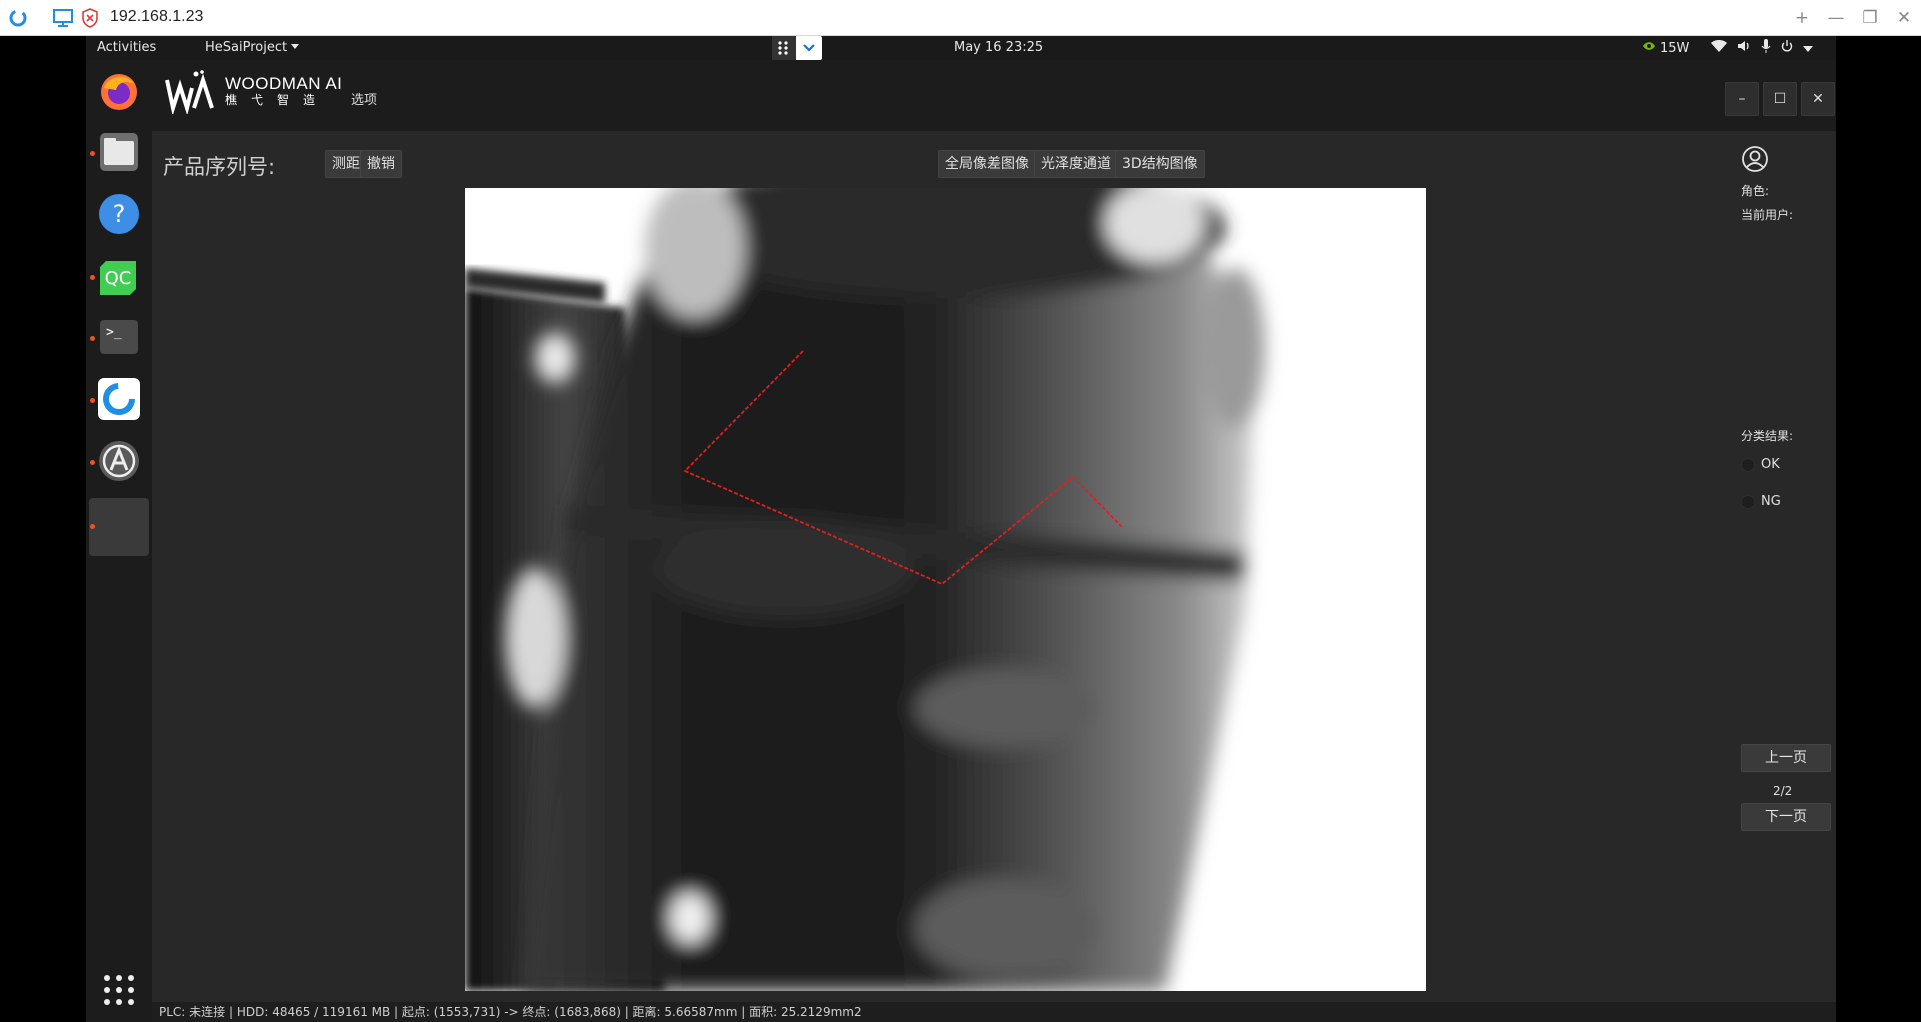  What do you see at coordinates (1786, 817) in the screenshot?
I see `next-page-button: 下一页` at bounding box center [1786, 817].